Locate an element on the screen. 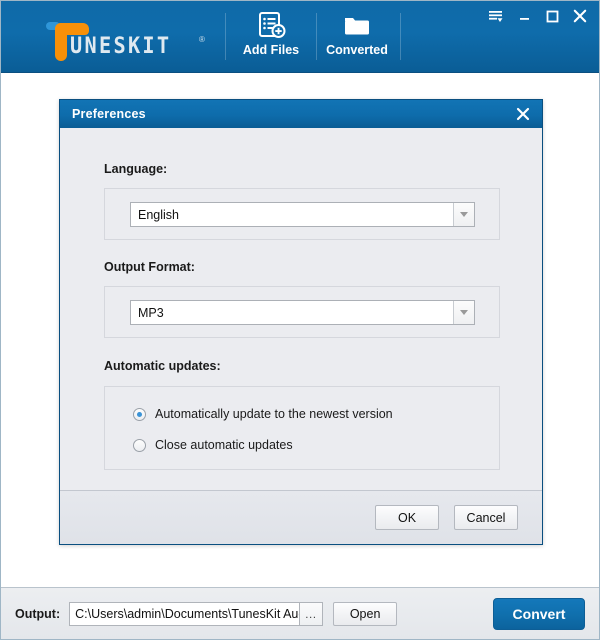 The height and width of the screenshot is (640, 600). converted-button: Converted is located at coordinates (357, 37).